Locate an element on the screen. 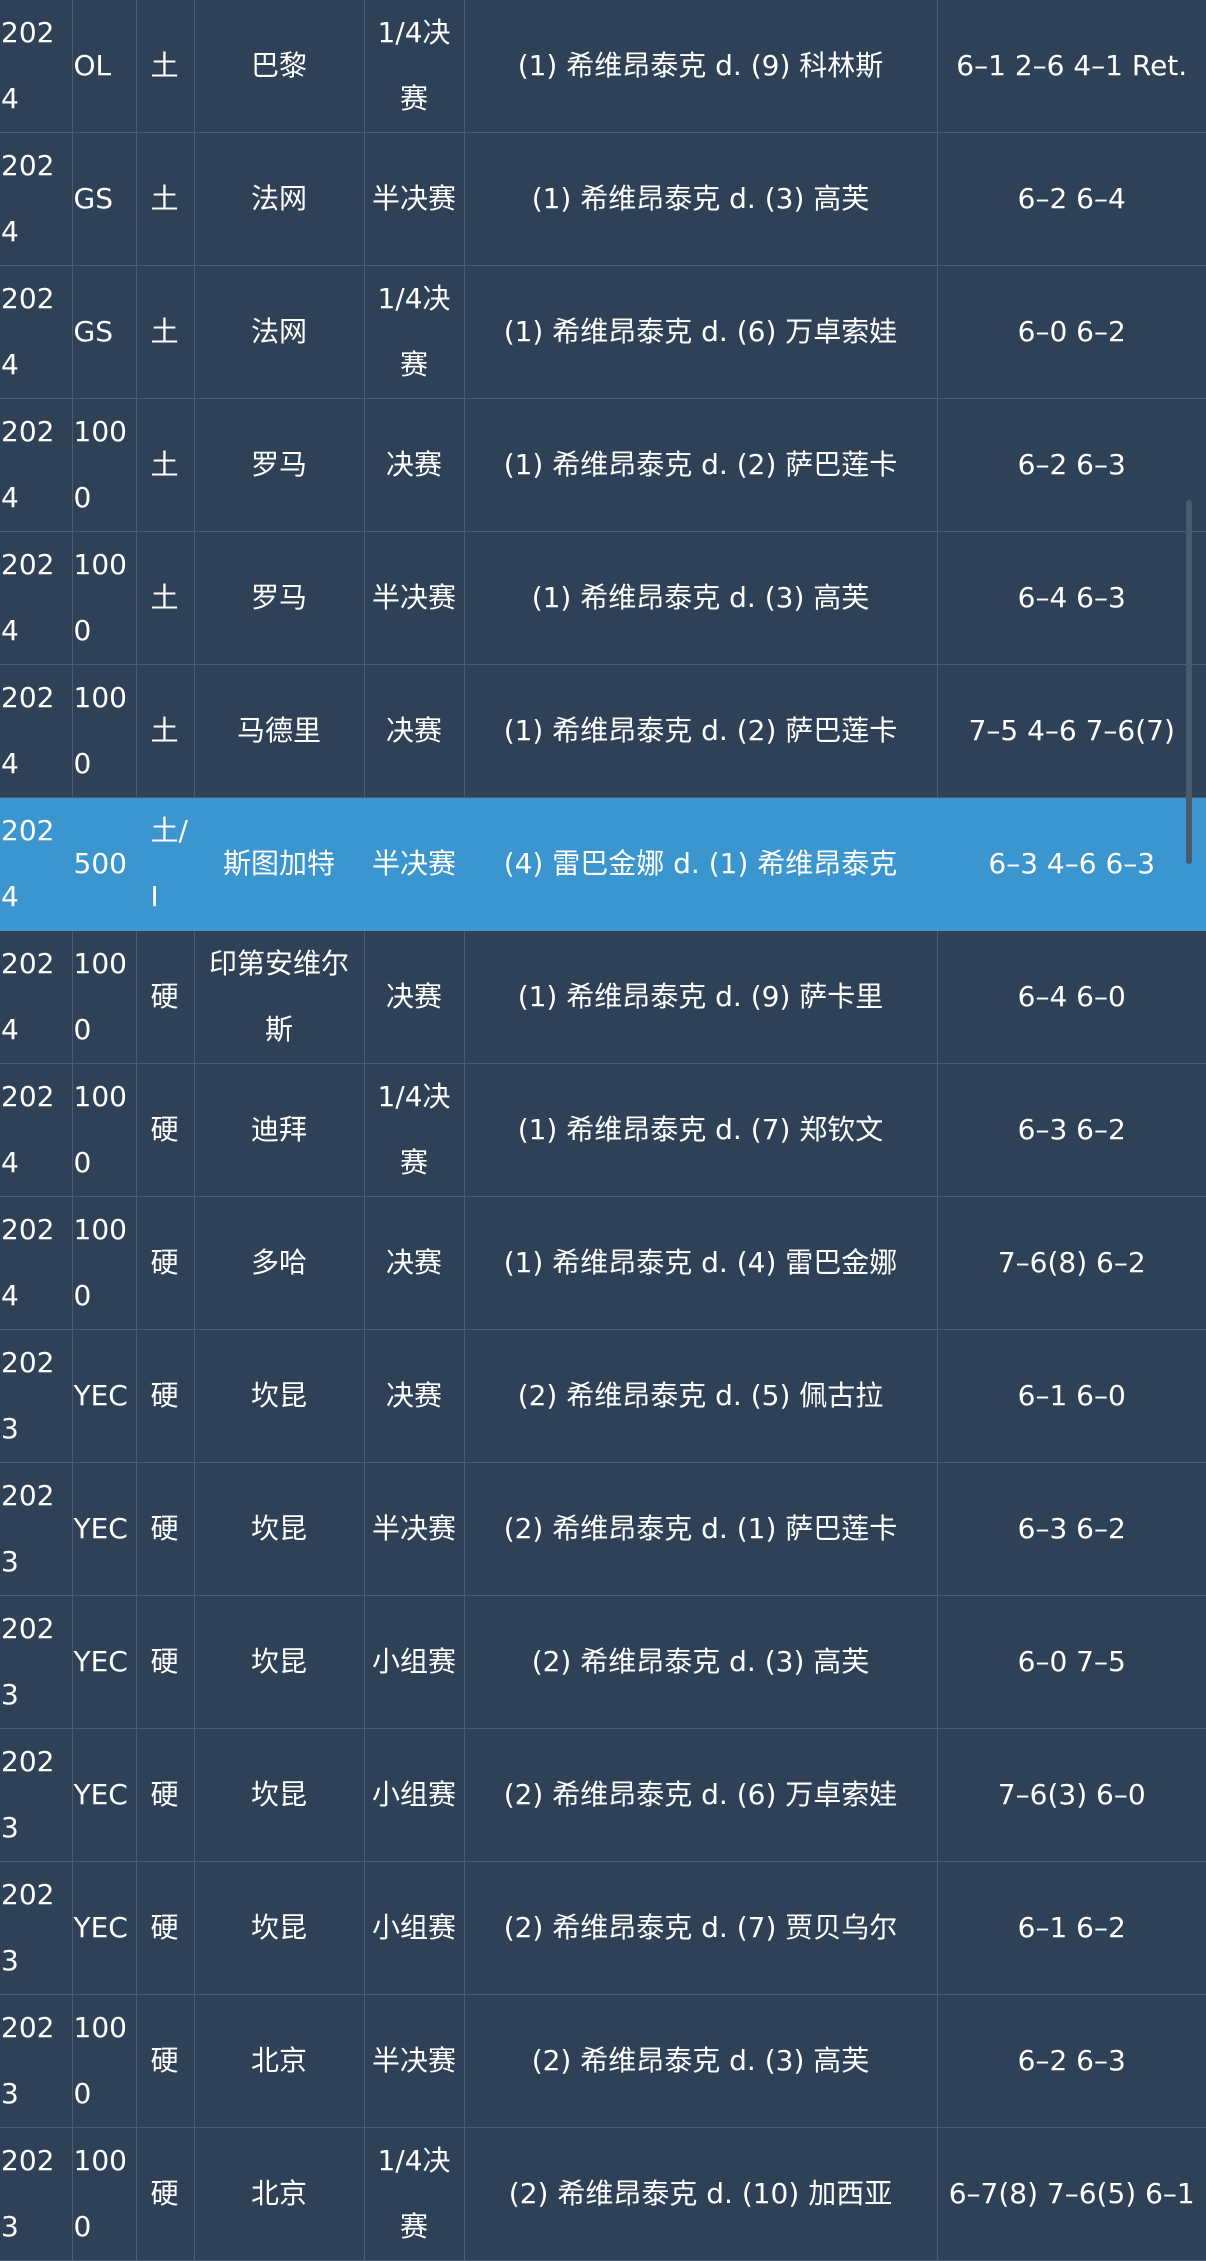  score-cell: 6–0 7–5 is located at coordinates (1071, 1662).